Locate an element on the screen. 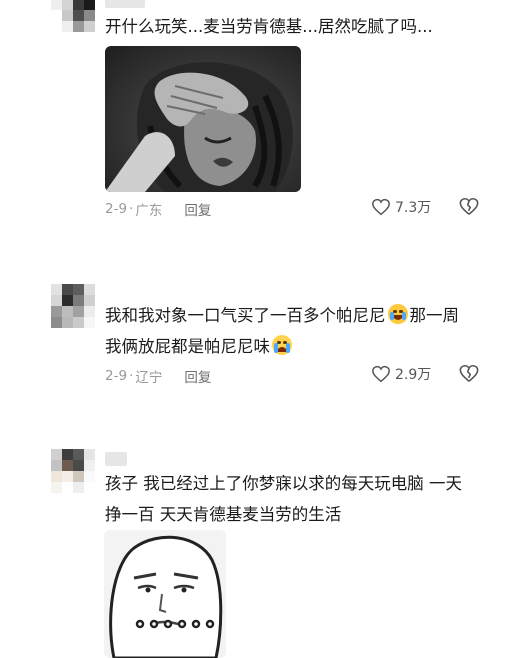 This screenshot has width=527, height=658. comment-line: 我俩放屁都是帕尼尼味 is located at coordinates (282, 346).